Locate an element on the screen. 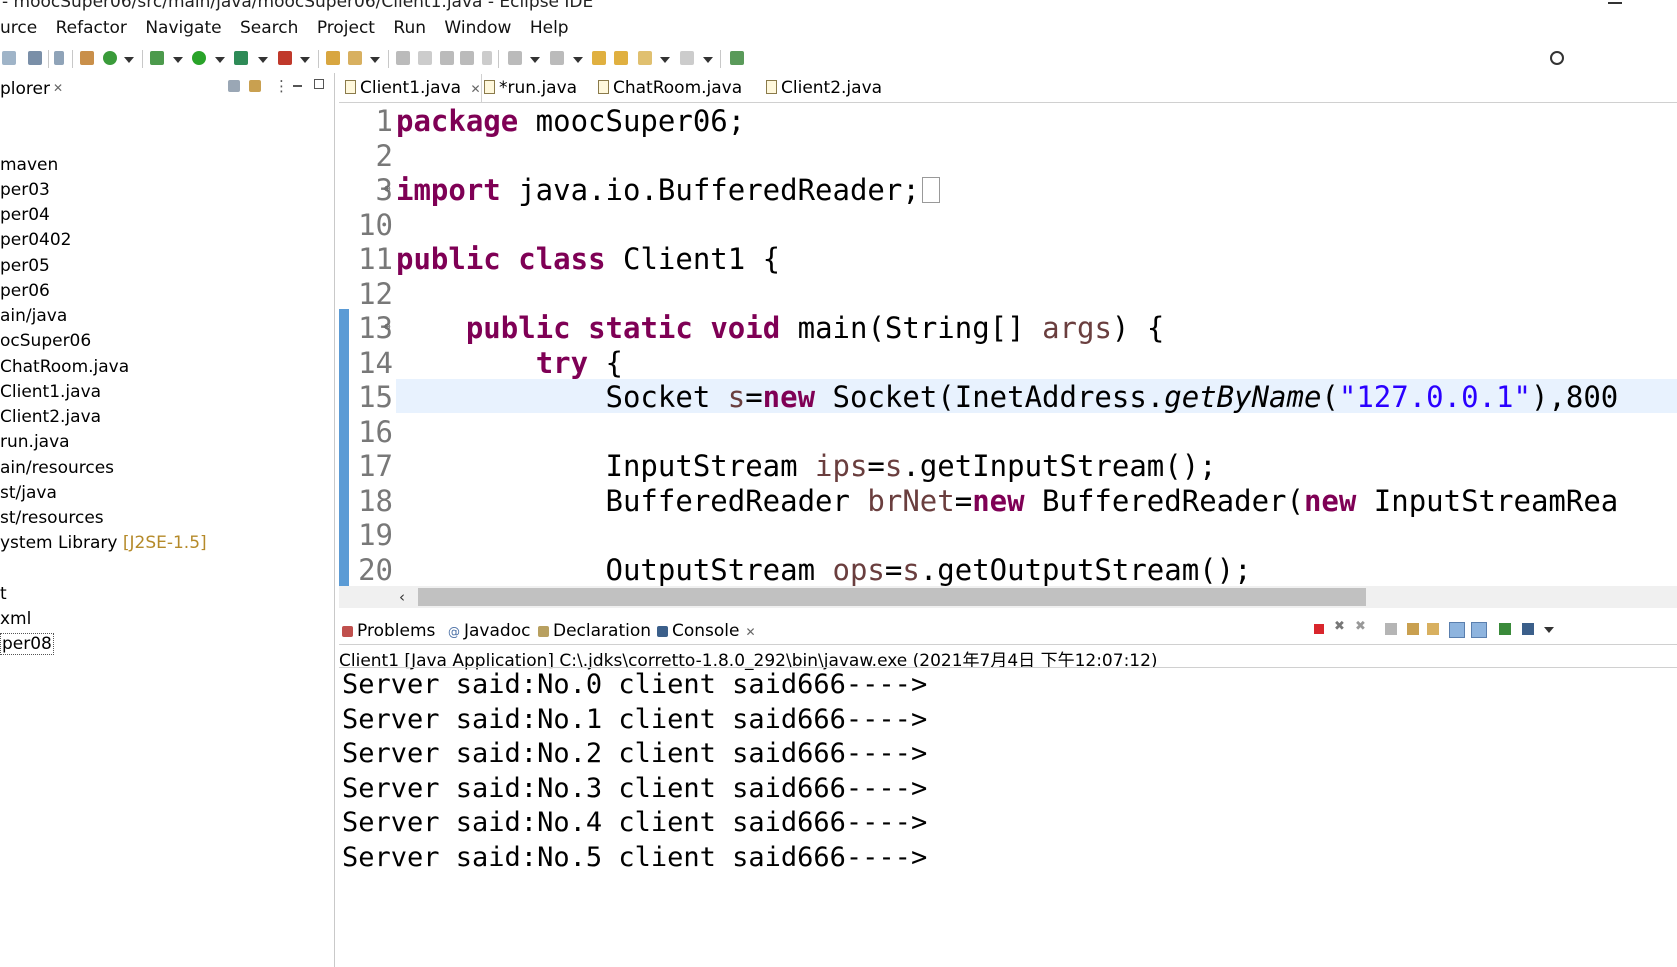  toggle-mark-icon is located at coordinates (447, 58).